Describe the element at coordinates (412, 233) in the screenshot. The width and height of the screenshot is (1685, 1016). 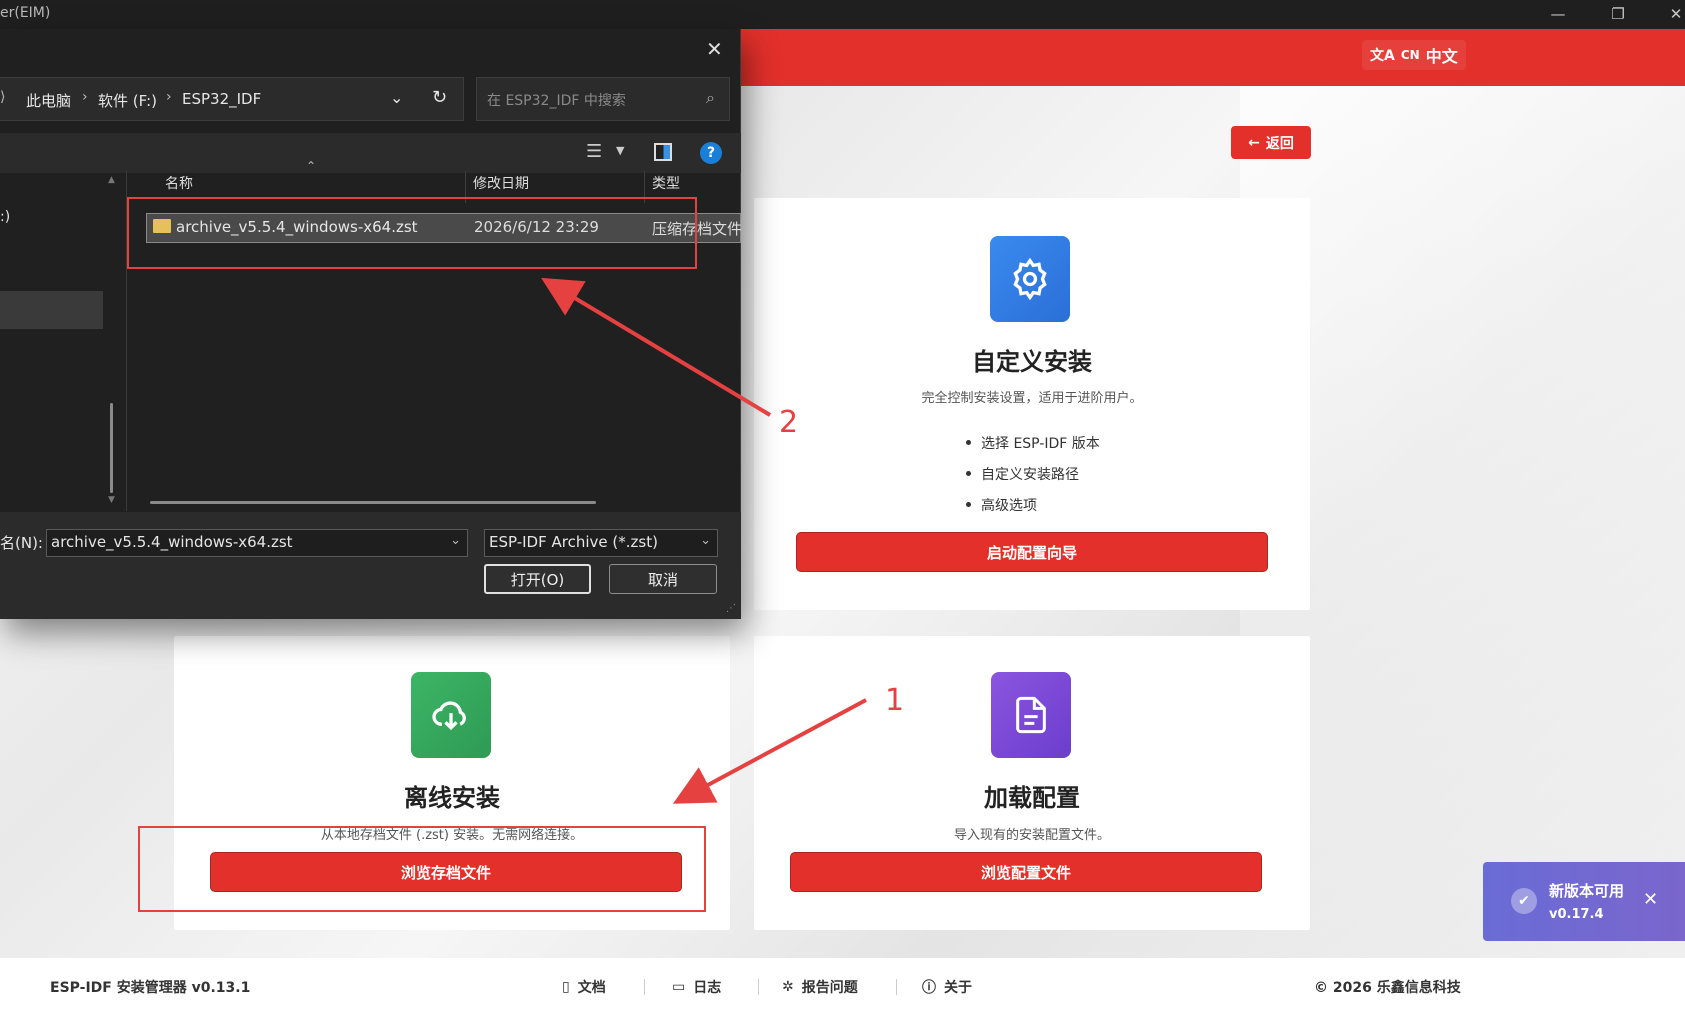
I see `annotation-box-file` at that location.